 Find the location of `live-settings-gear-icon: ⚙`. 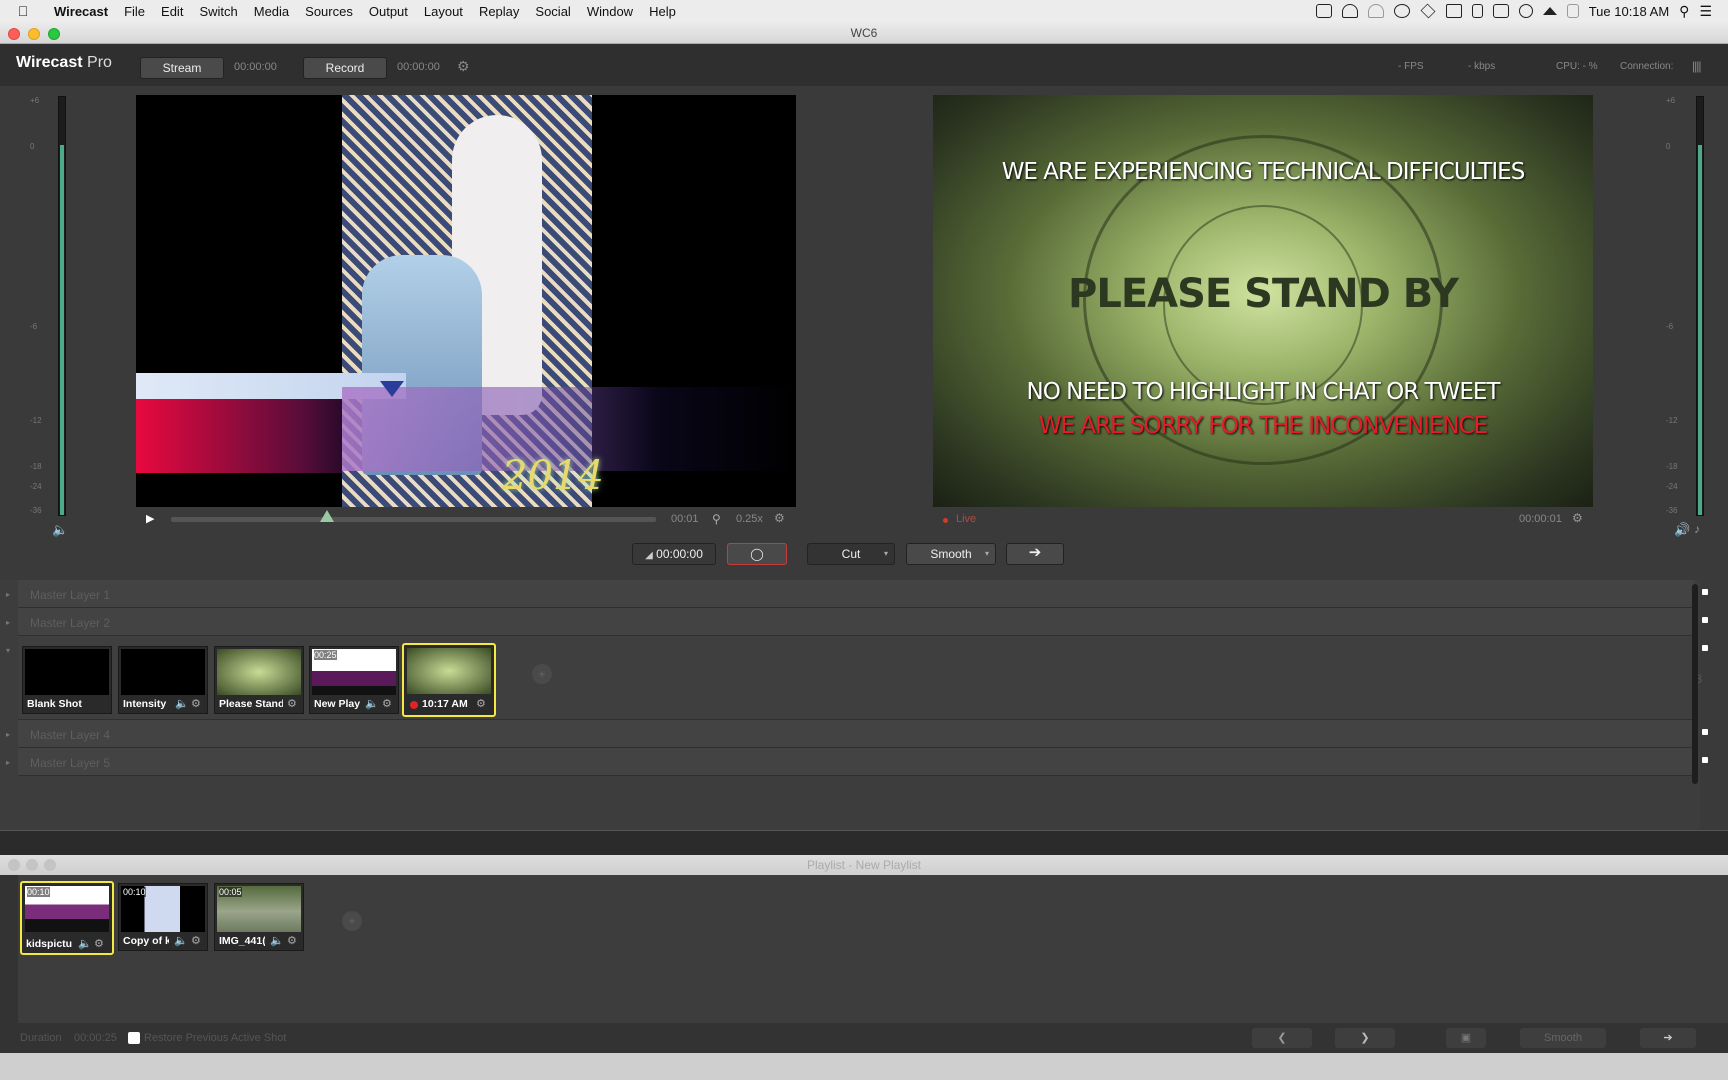

live-settings-gear-icon: ⚙ is located at coordinates (1577, 518).